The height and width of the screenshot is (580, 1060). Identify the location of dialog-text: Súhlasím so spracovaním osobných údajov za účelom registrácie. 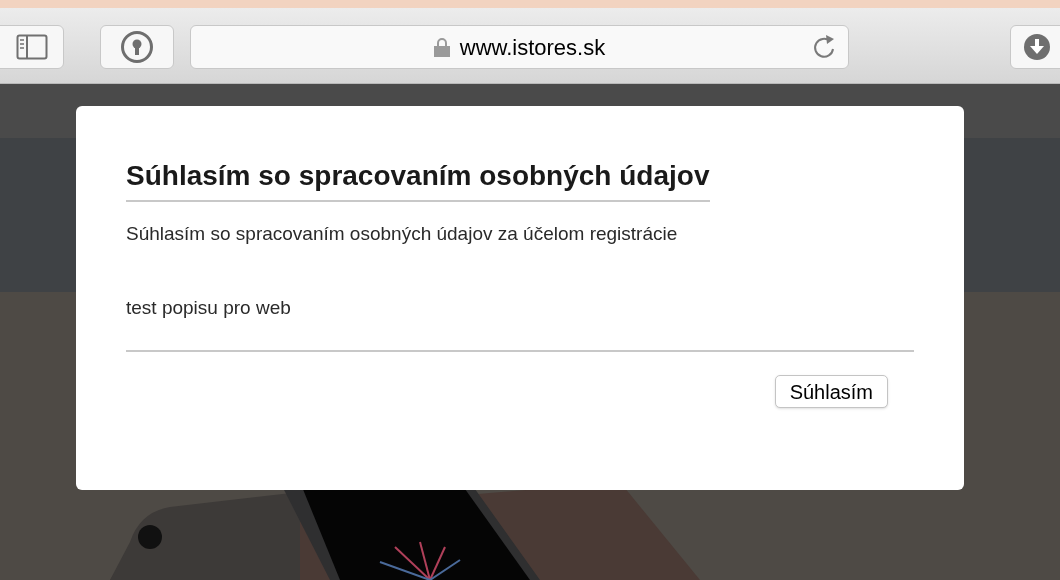
(402, 234).